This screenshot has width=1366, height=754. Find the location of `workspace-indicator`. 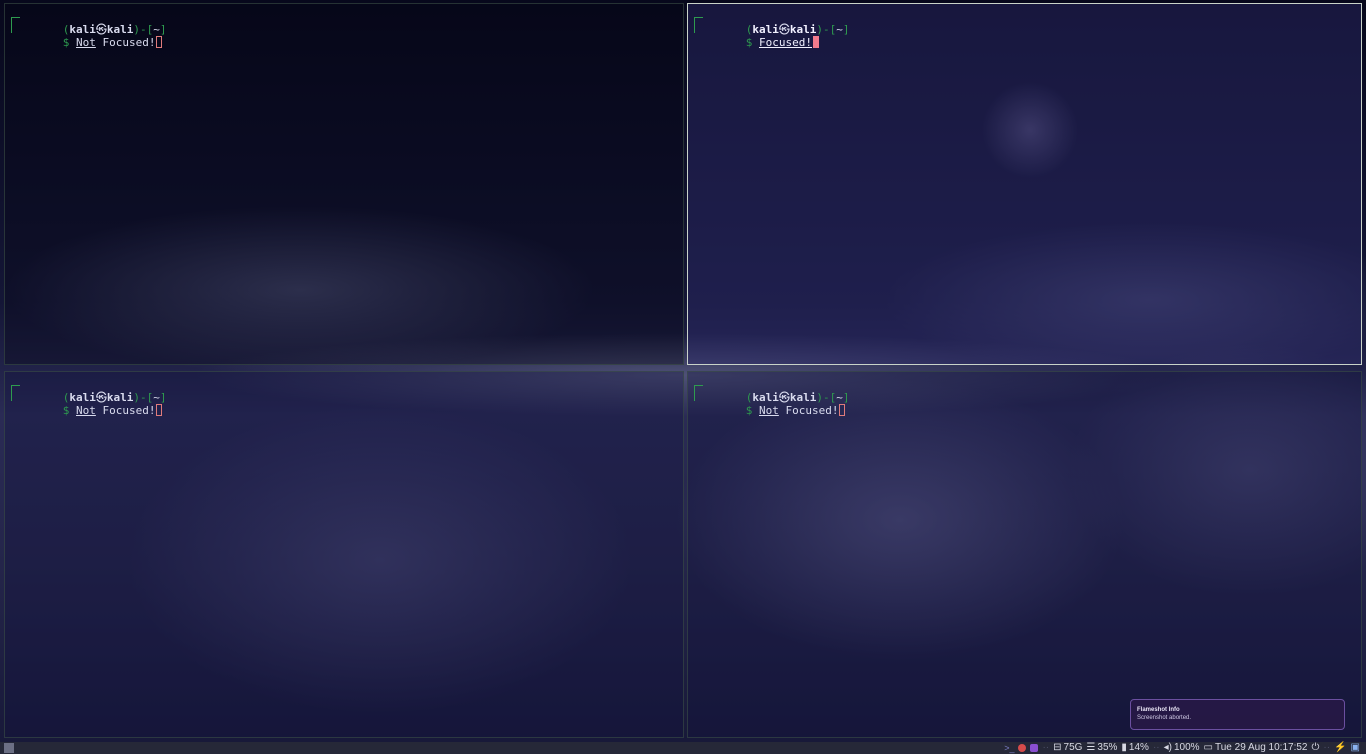

workspace-indicator is located at coordinates (9, 748).